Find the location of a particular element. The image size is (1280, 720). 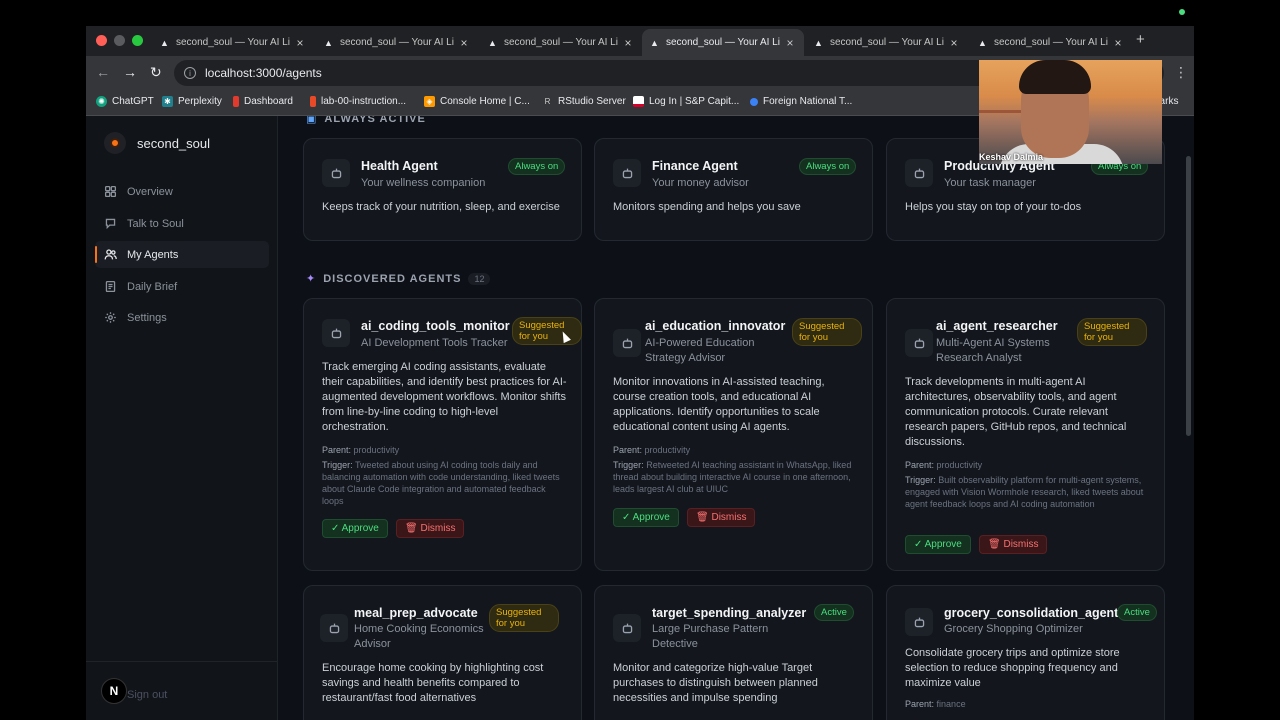

site-info-icon: i is located at coordinates (190, 73).